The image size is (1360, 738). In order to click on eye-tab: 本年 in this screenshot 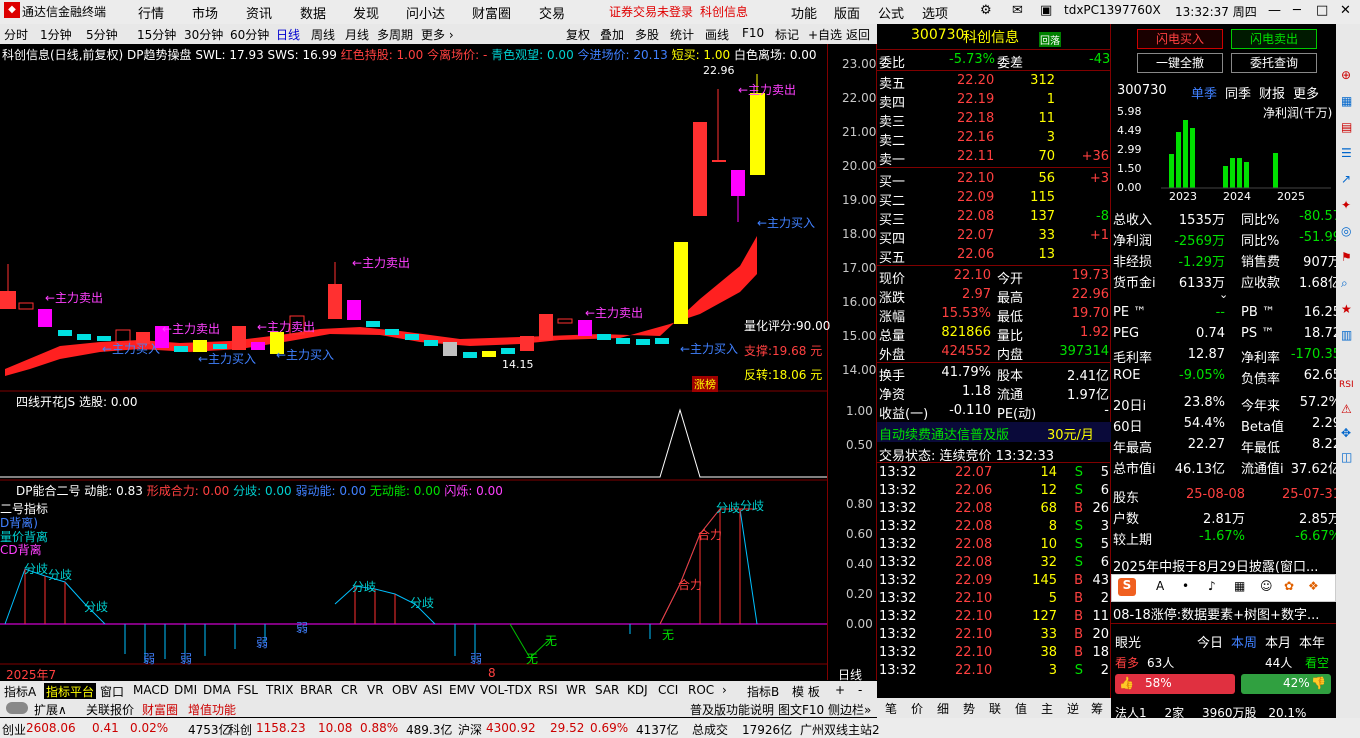, I will do `click(1312, 641)`.